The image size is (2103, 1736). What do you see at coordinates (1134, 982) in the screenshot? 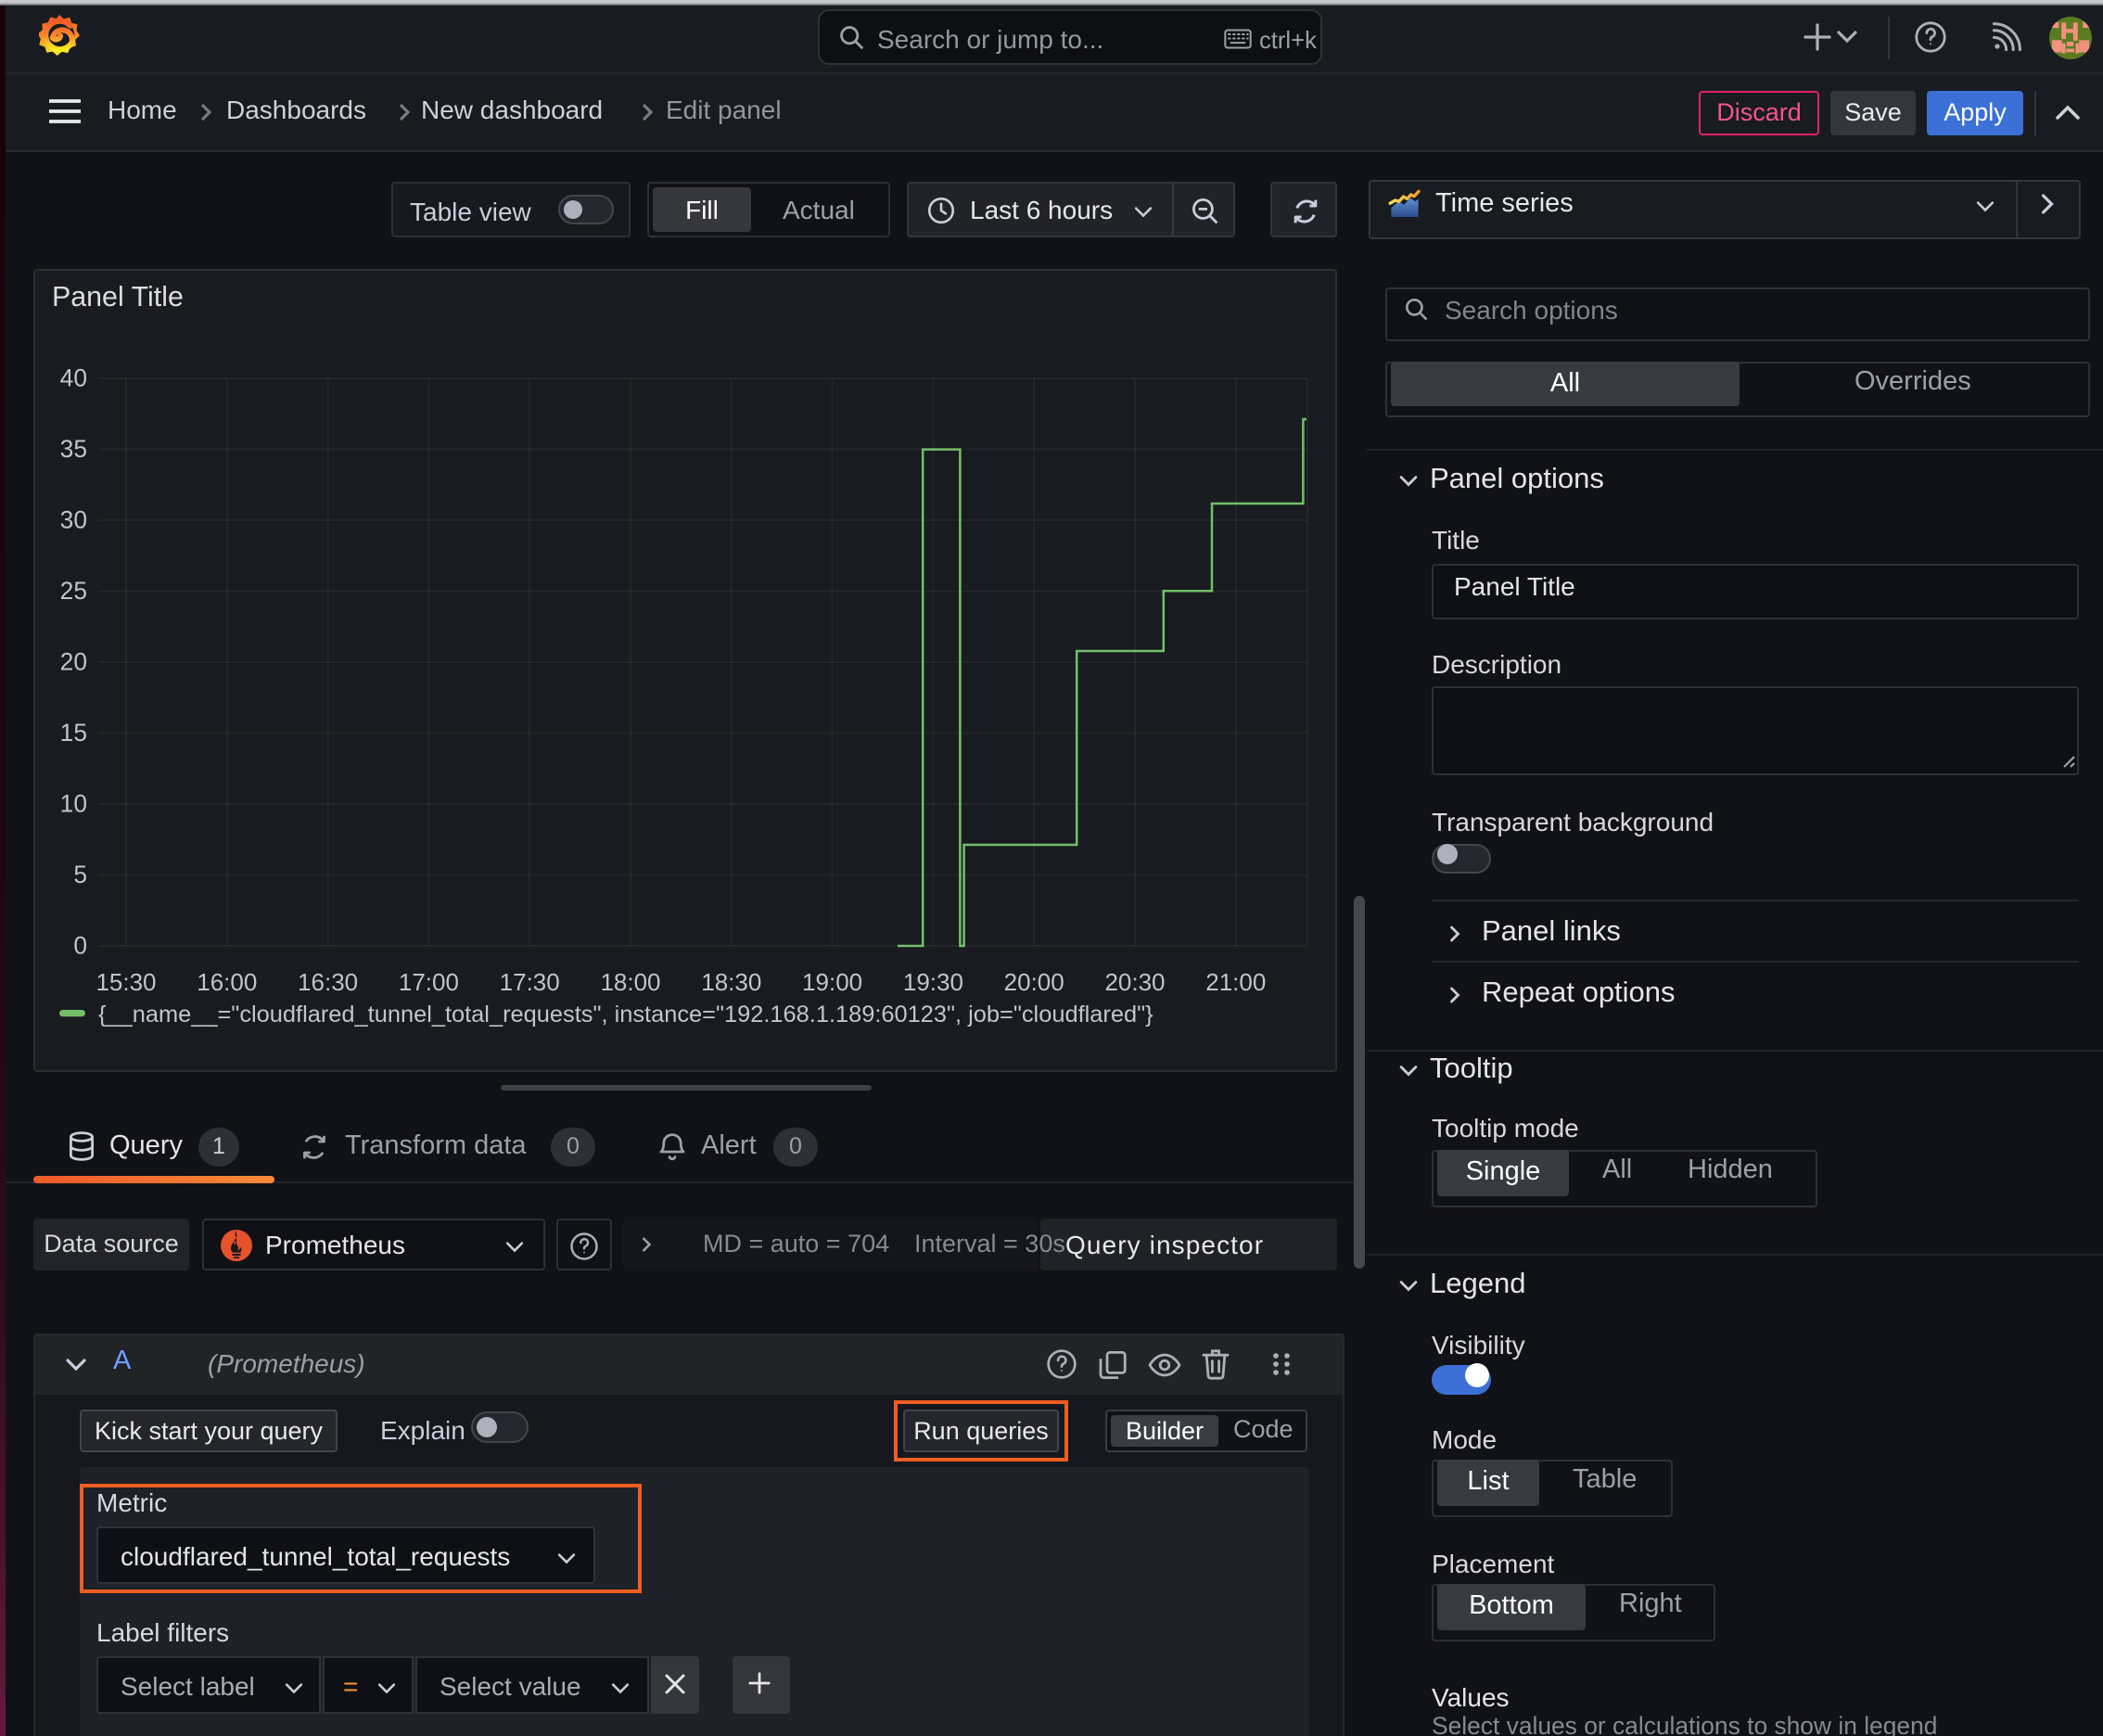
I see `svg-text: 20:30` at bounding box center [1134, 982].